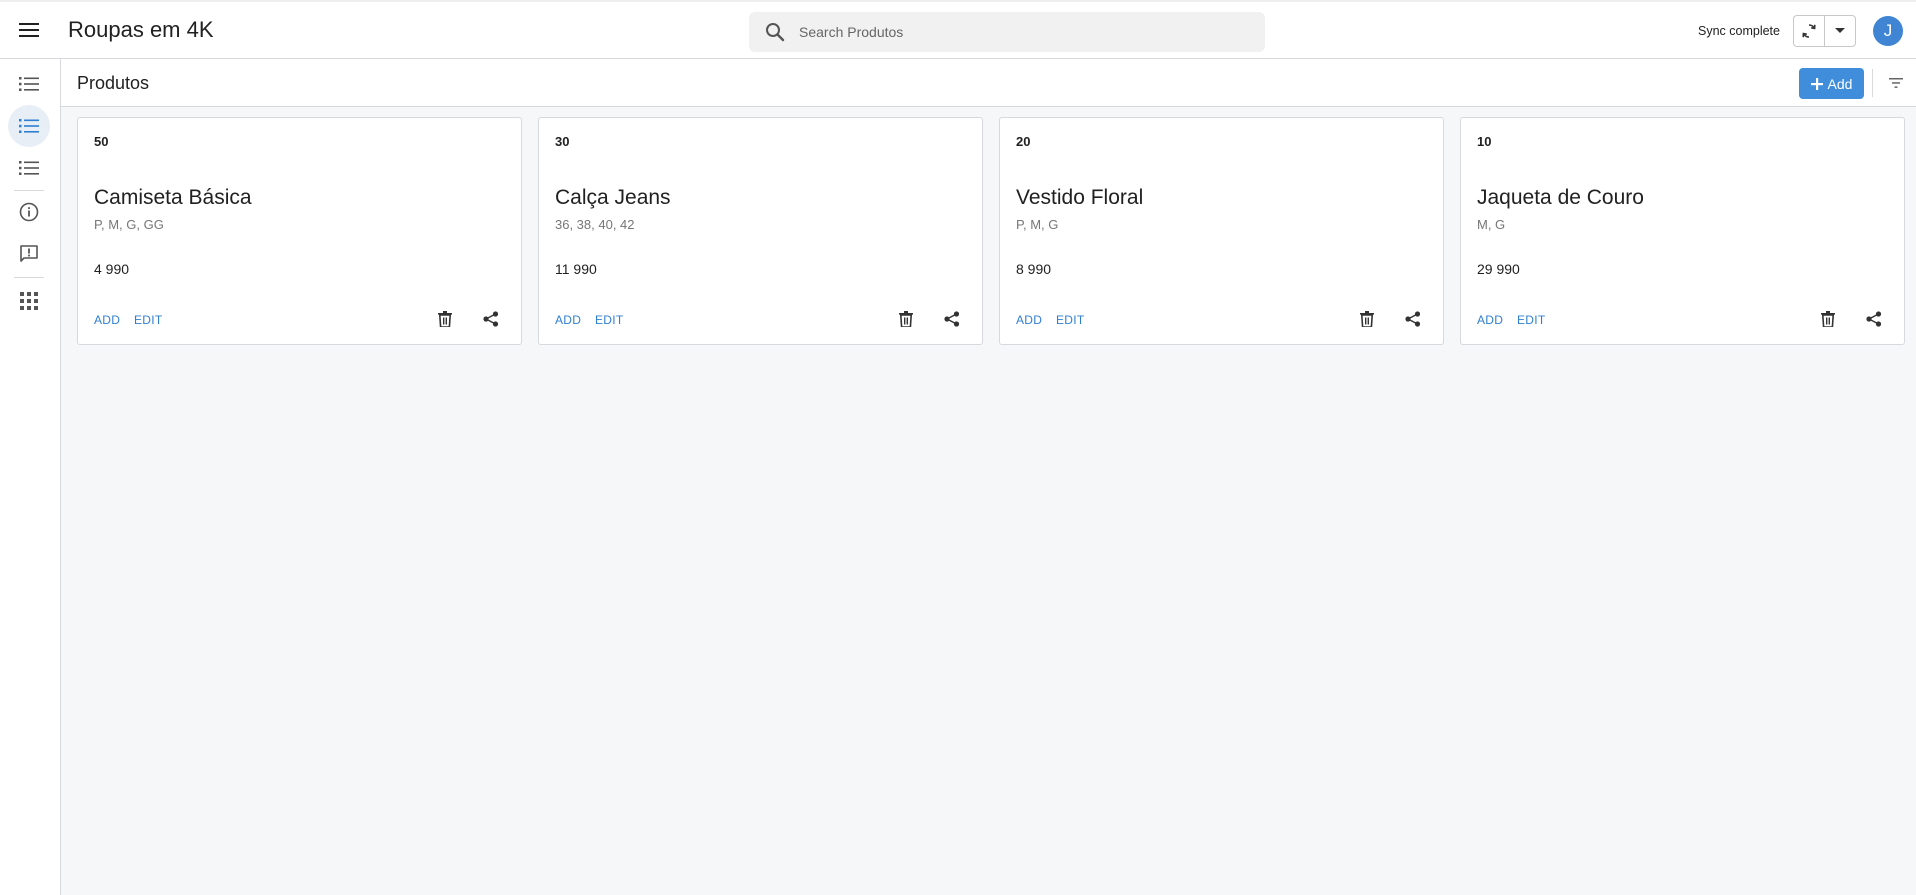 This screenshot has width=1916, height=895. What do you see at coordinates (1023, 141) in the screenshot?
I see `product-quantity: 20` at bounding box center [1023, 141].